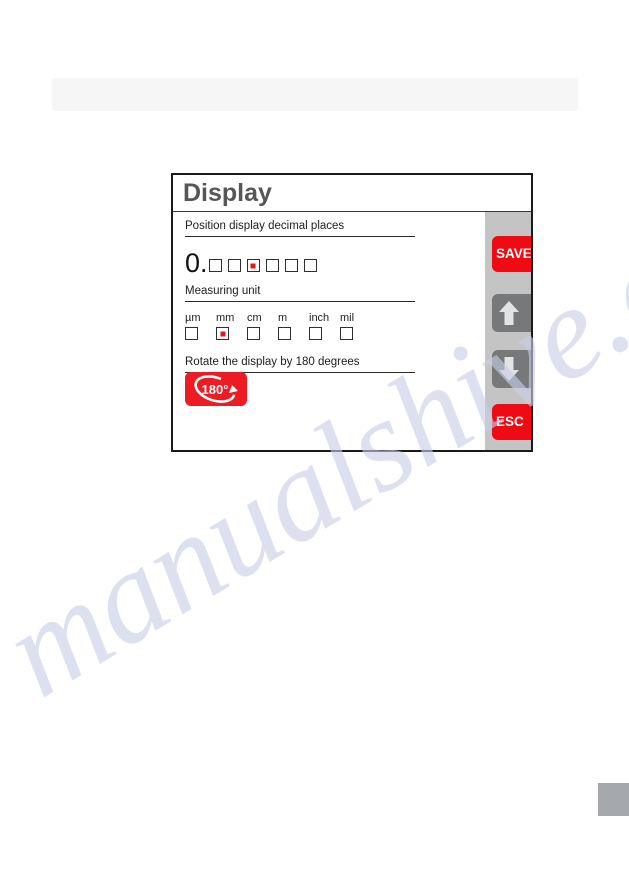 The image size is (629, 893). What do you see at coordinates (300, 236) in the screenshot?
I see `rule-position-display` at bounding box center [300, 236].